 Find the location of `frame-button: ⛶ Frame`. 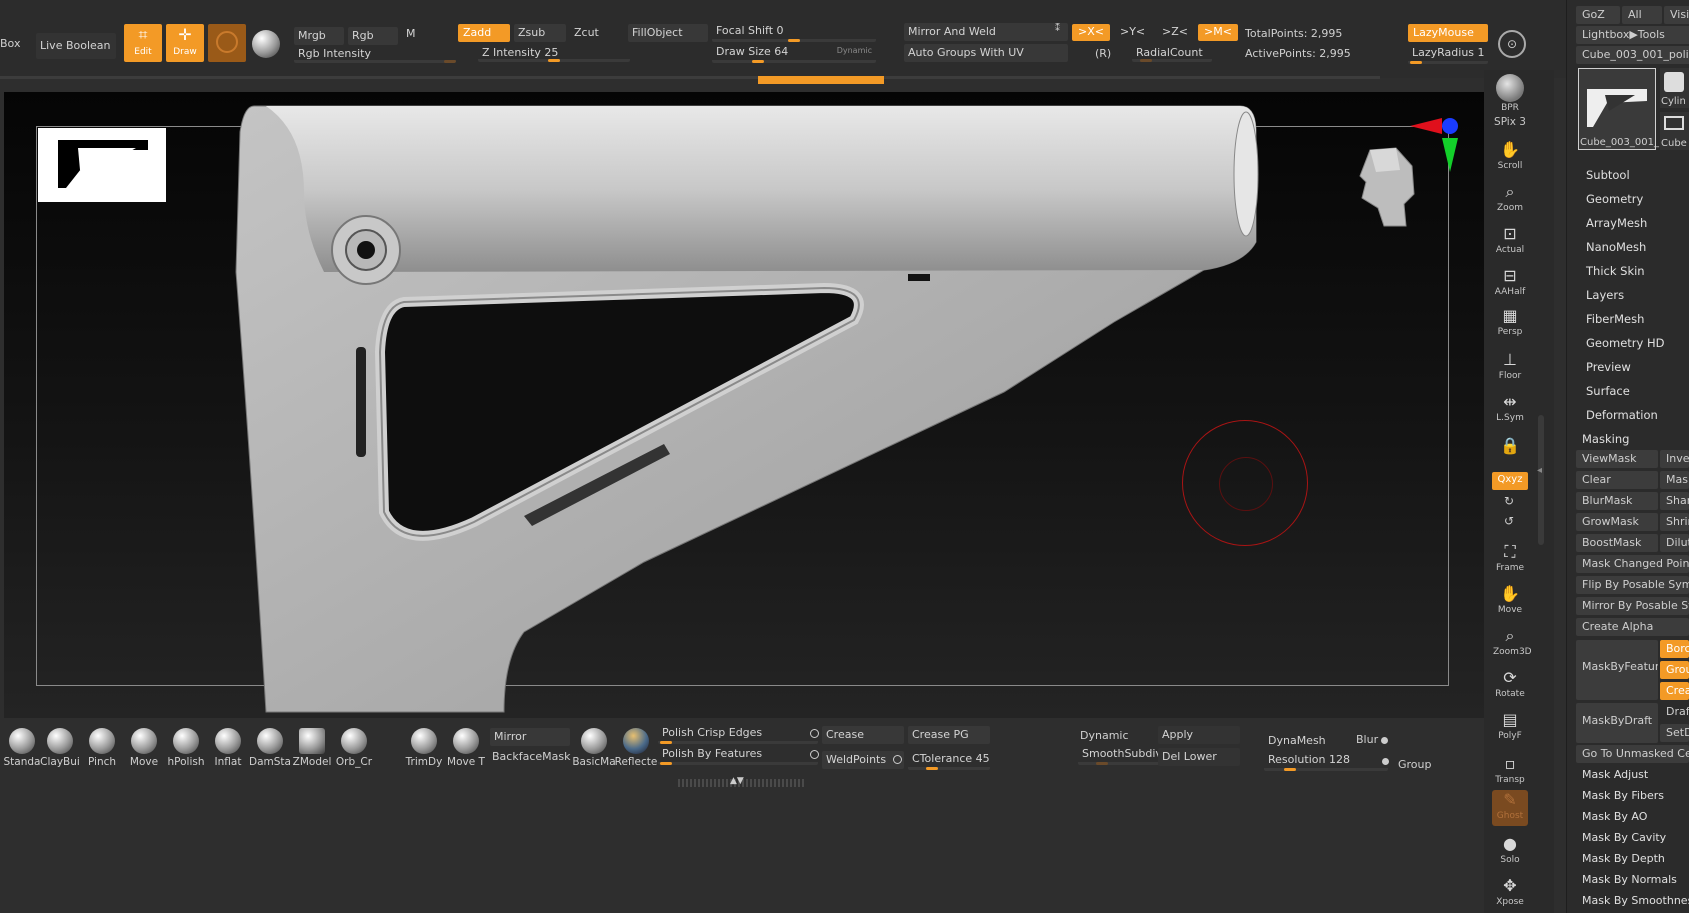

frame-button: ⛶ Frame is located at coordinates (1510, 557).